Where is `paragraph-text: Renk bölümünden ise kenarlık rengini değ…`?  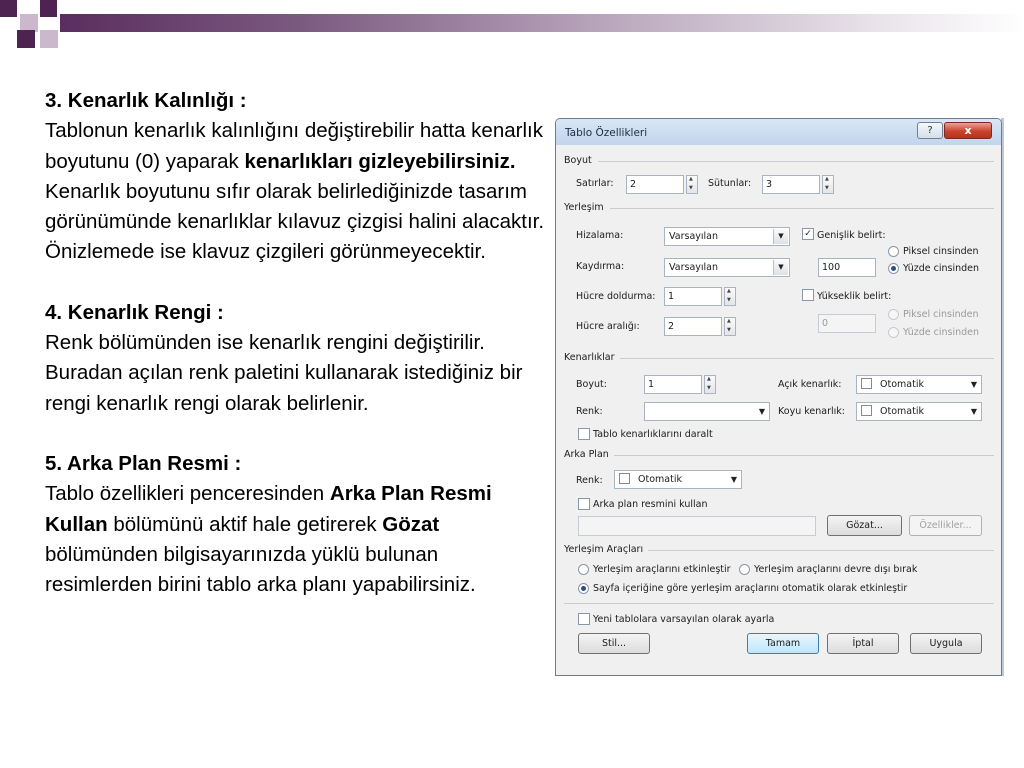
paragraph-text: Renk bölümünden ise kenarlık rengini değ… is located at coordinates (284, 373).